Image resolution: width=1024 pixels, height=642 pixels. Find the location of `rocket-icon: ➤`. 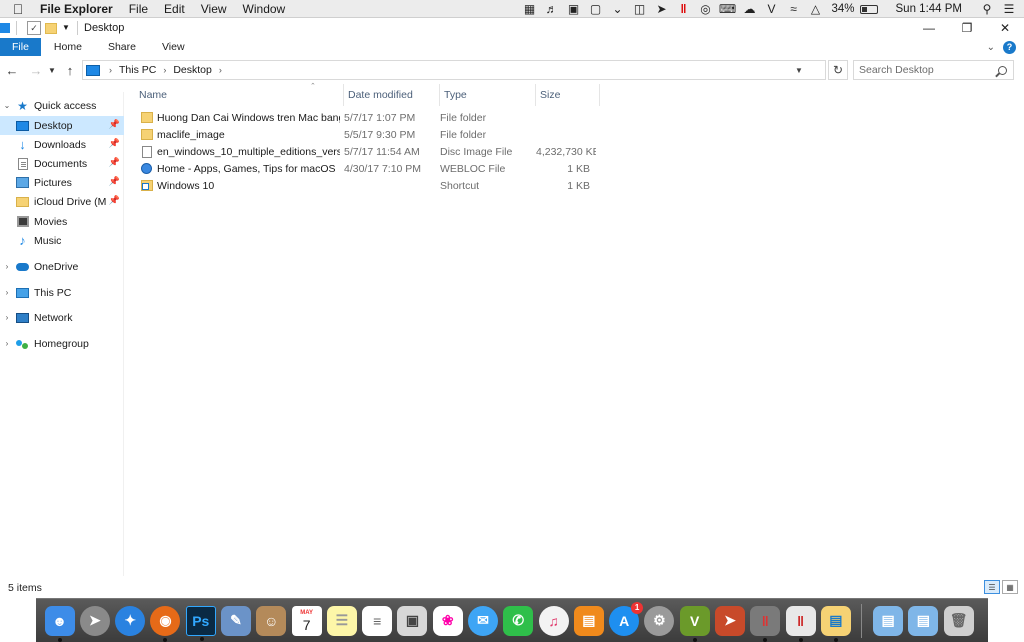

rocket-icon: ➤ is located at coordinates (729, 620).